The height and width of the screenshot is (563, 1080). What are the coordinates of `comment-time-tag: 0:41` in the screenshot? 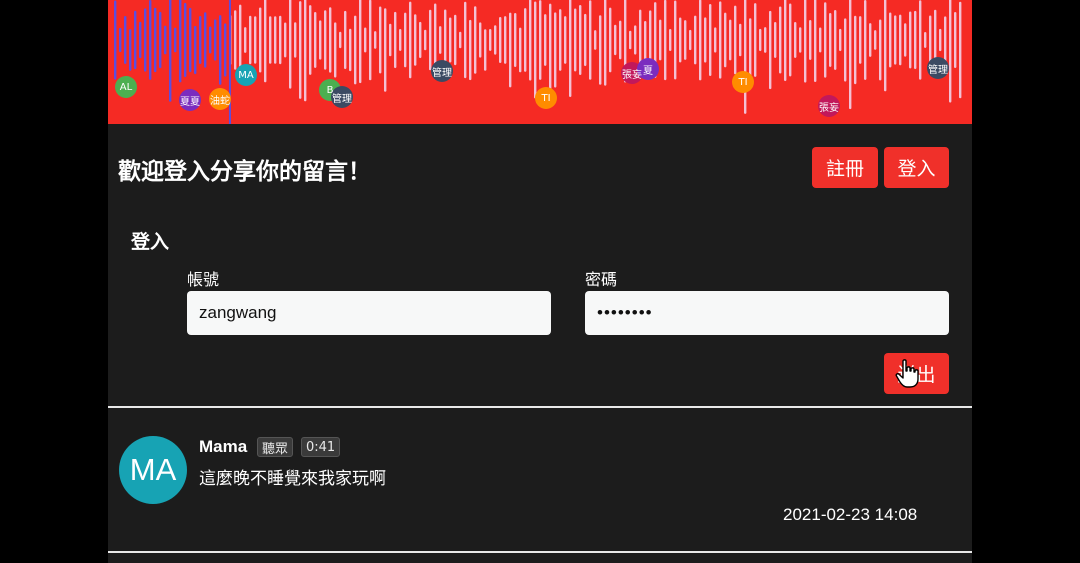 It's located at (321, 447).